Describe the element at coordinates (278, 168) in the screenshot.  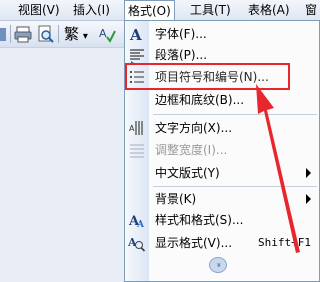
I see `annotation-arrow-icon` at that location.